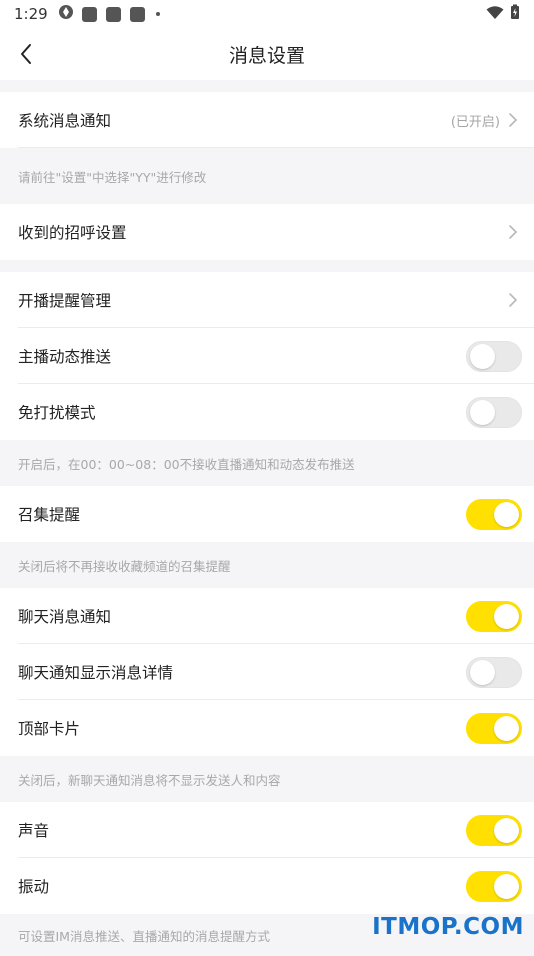 This screenshot has width=534, height=956. I want to click on chat-notification-row: 聊天消息通知, so click(267, 616).